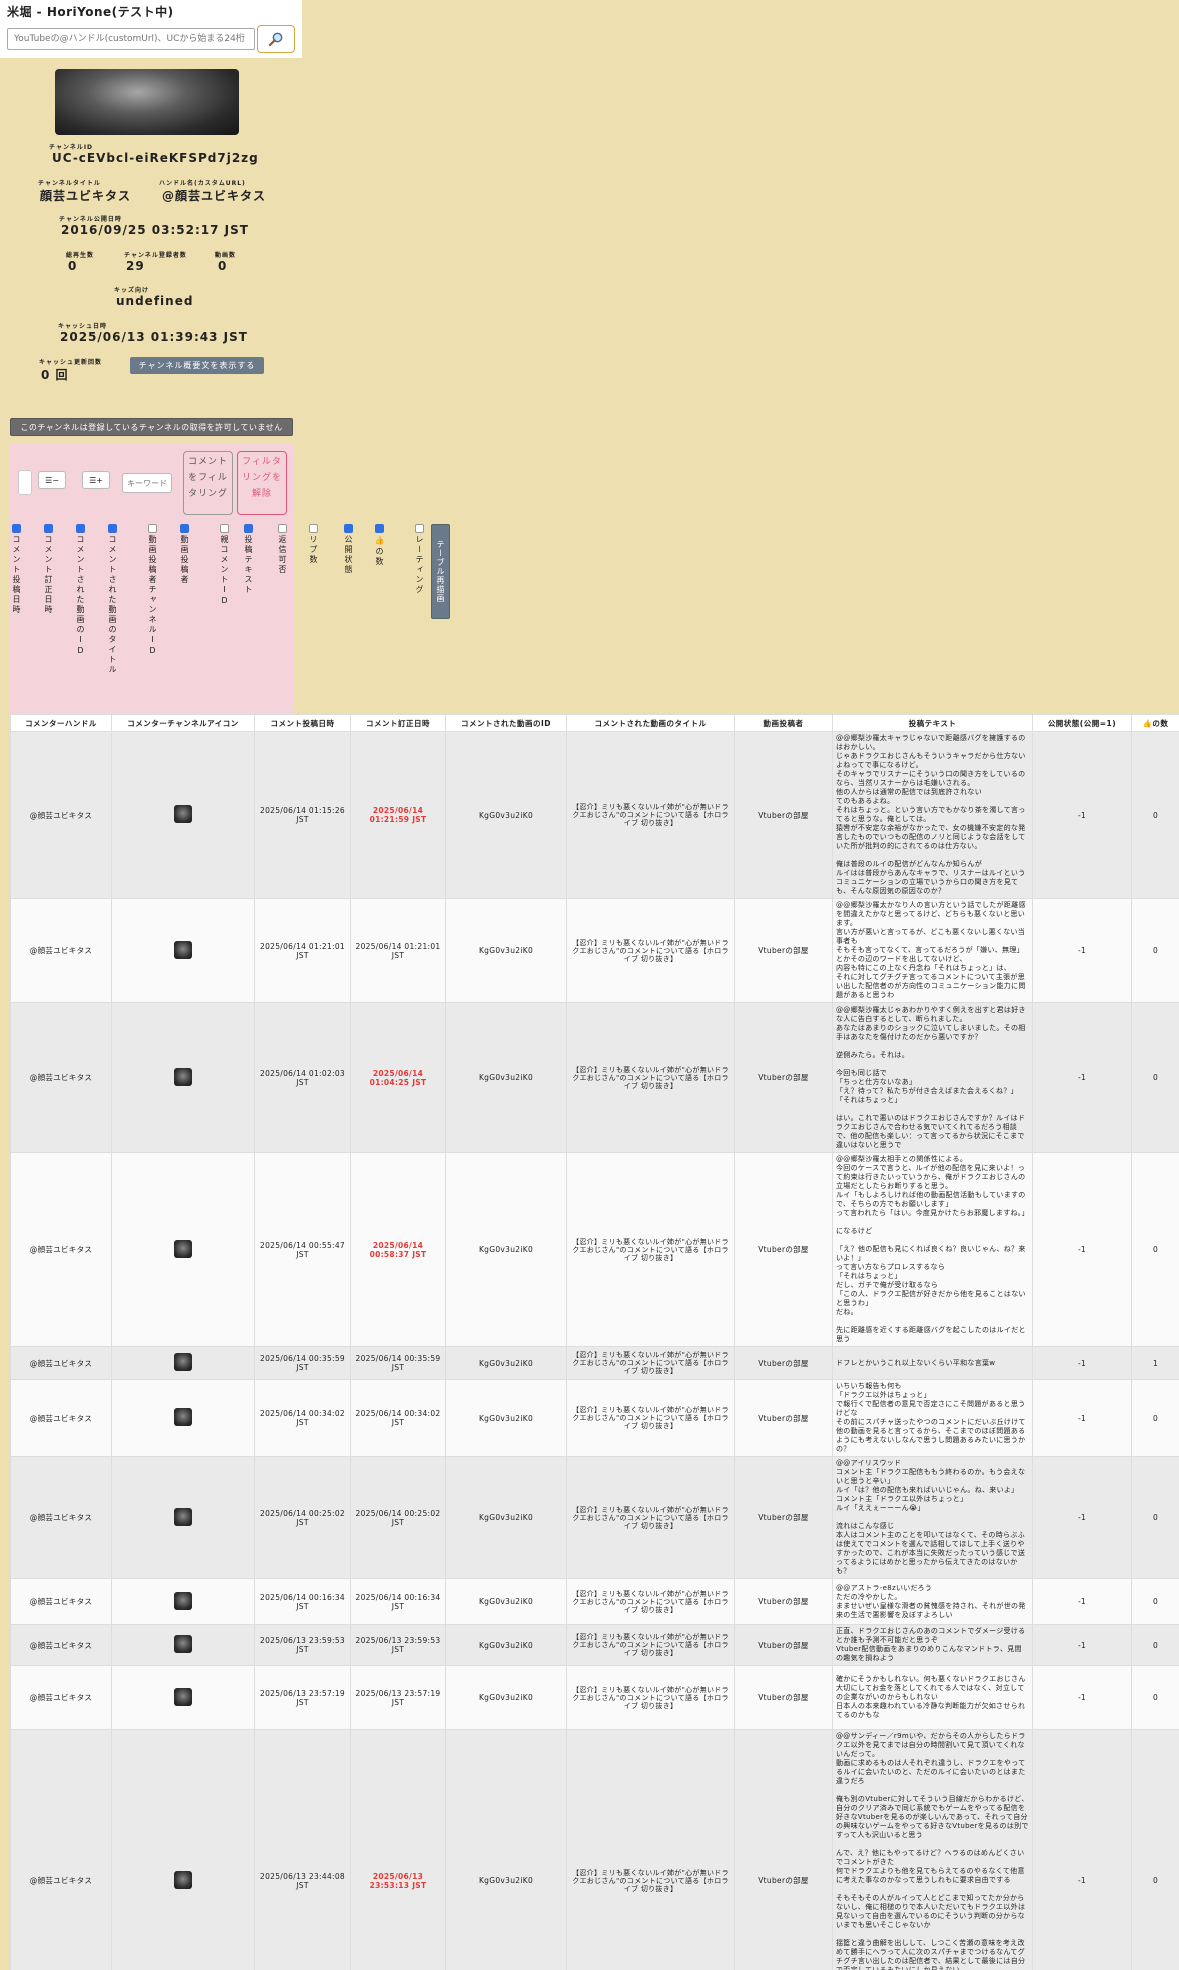 This screenshot has width=1179, height=1970. I want to click on apply-filter-button: コメントをフィルタリング, so click(208, 483).